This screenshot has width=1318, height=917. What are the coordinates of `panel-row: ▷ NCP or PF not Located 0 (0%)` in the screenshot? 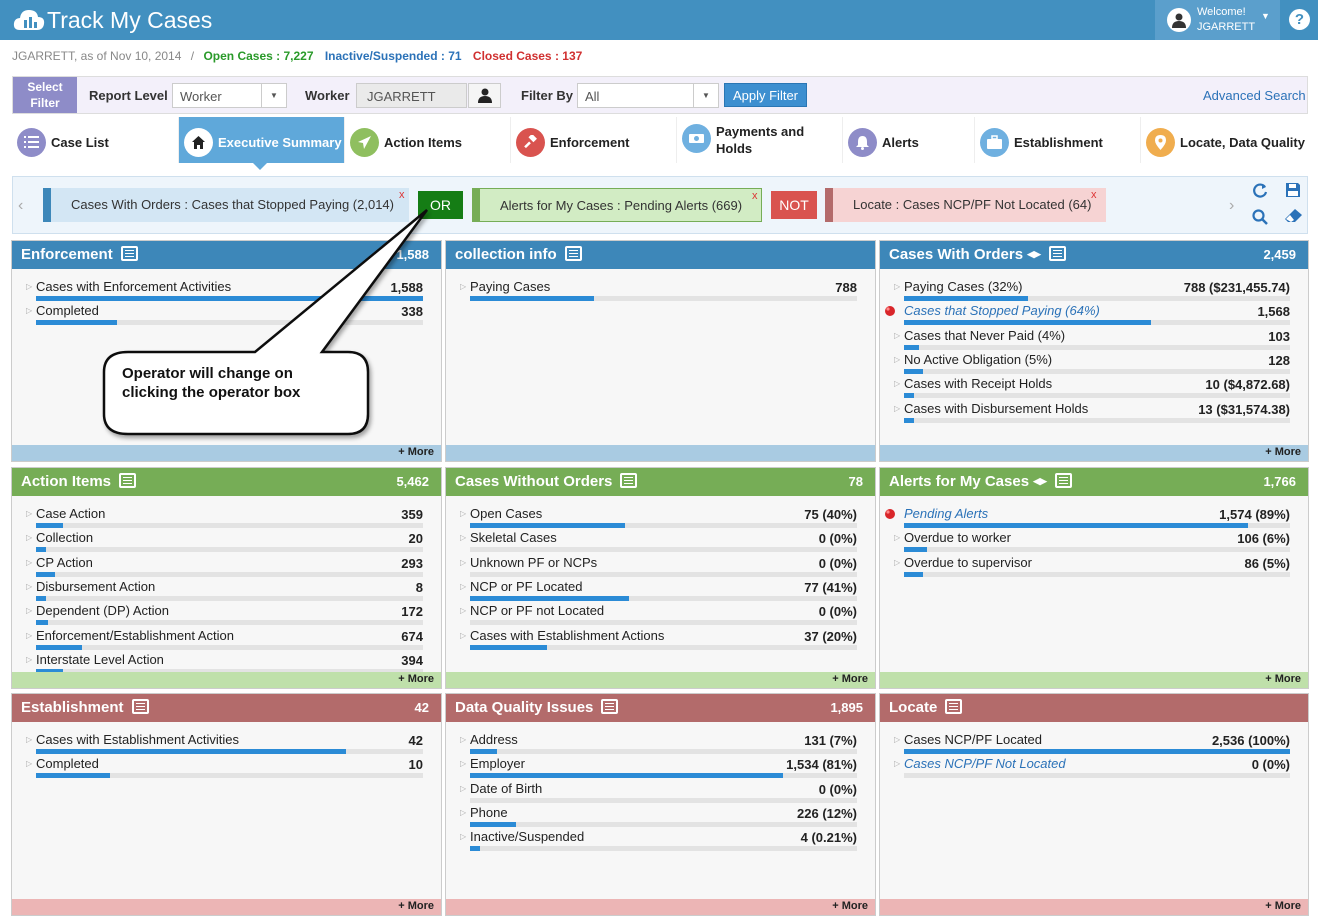 It's located at (658, 615).